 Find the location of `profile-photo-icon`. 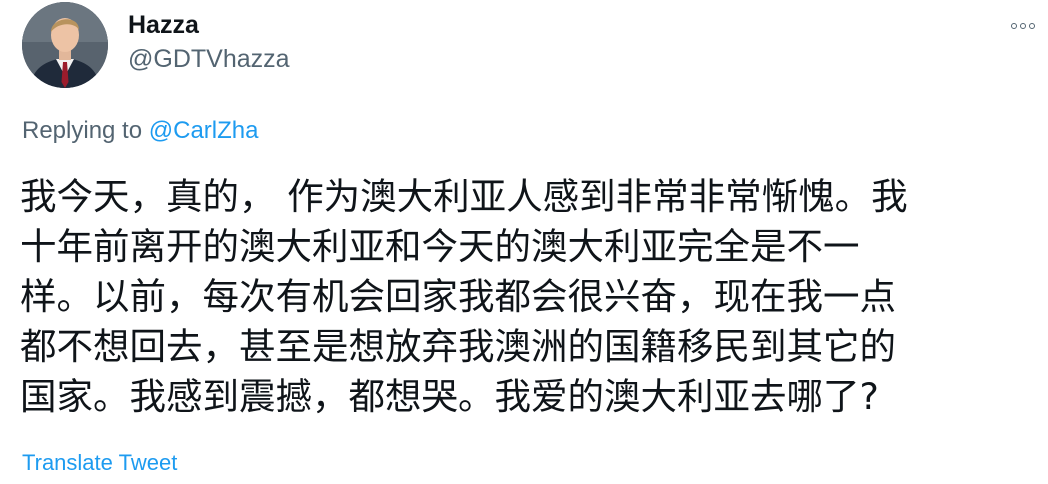

profile-photo-icon is located at coordinates (65, 45).